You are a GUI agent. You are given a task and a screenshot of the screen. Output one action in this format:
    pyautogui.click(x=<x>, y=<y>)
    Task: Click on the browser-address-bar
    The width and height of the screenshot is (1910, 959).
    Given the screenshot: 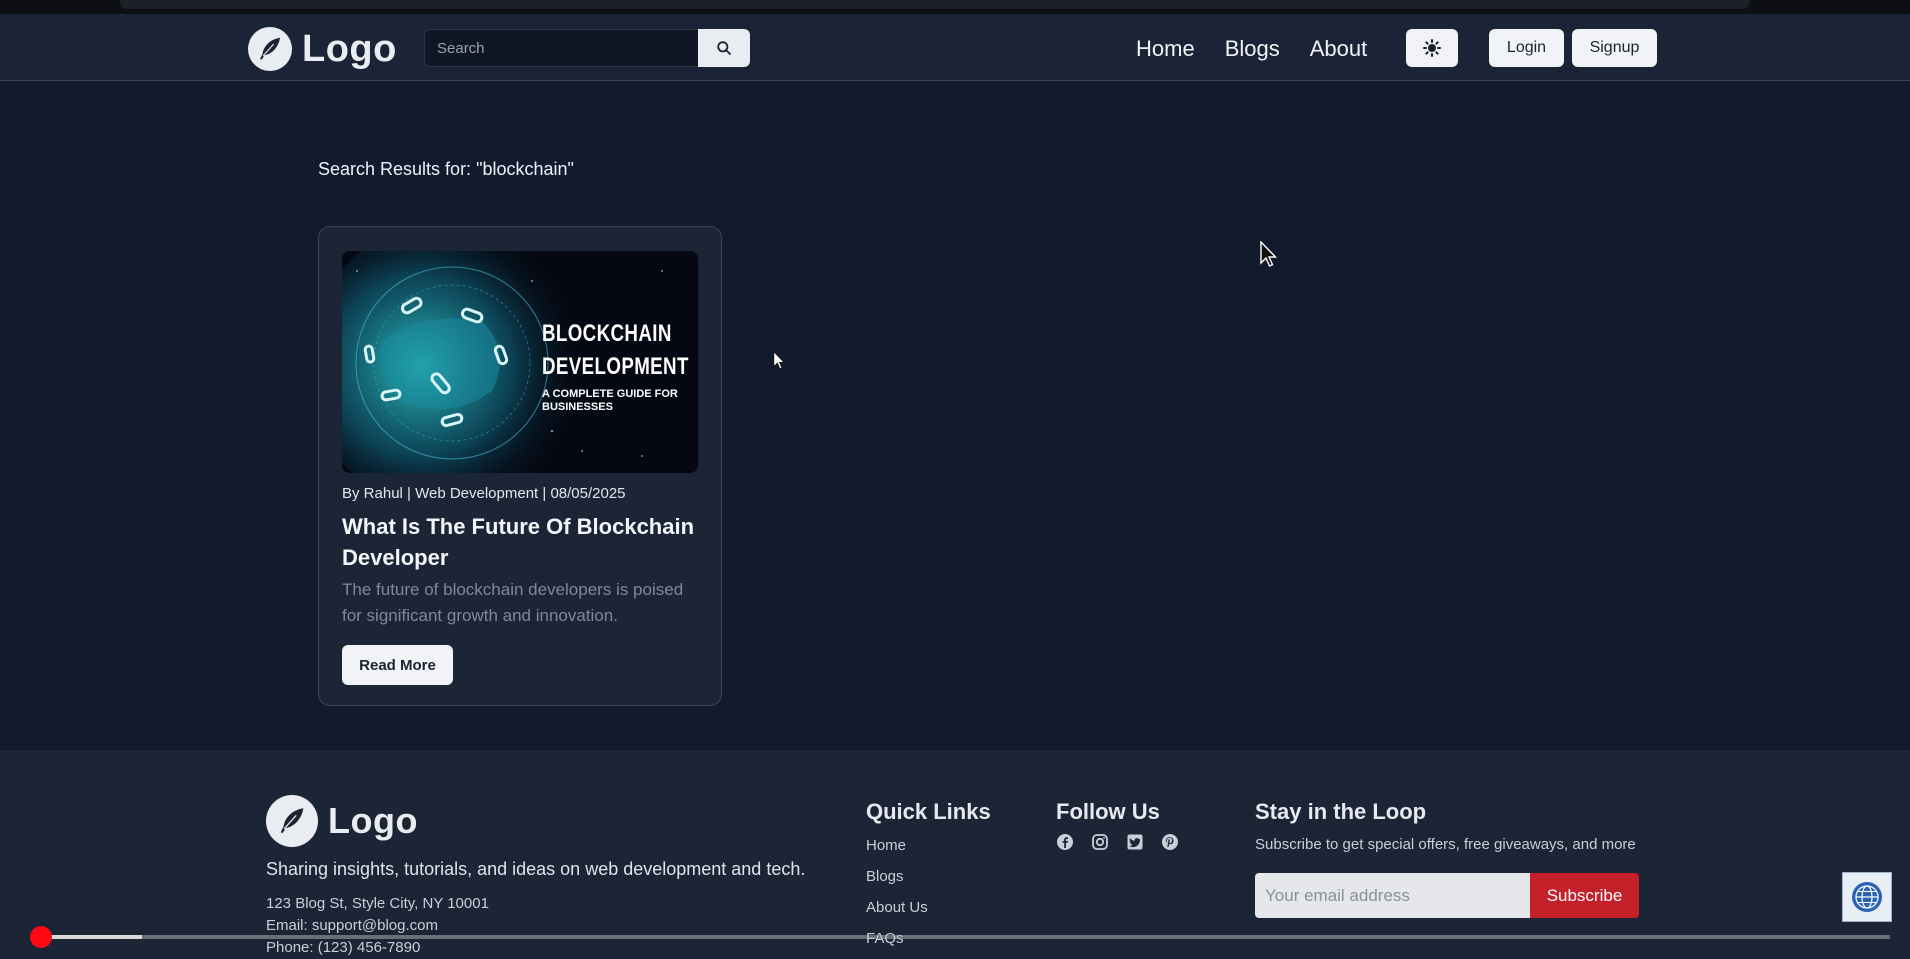 What is the action you would take?
    pyautogui.click(x=935, y=4)
    